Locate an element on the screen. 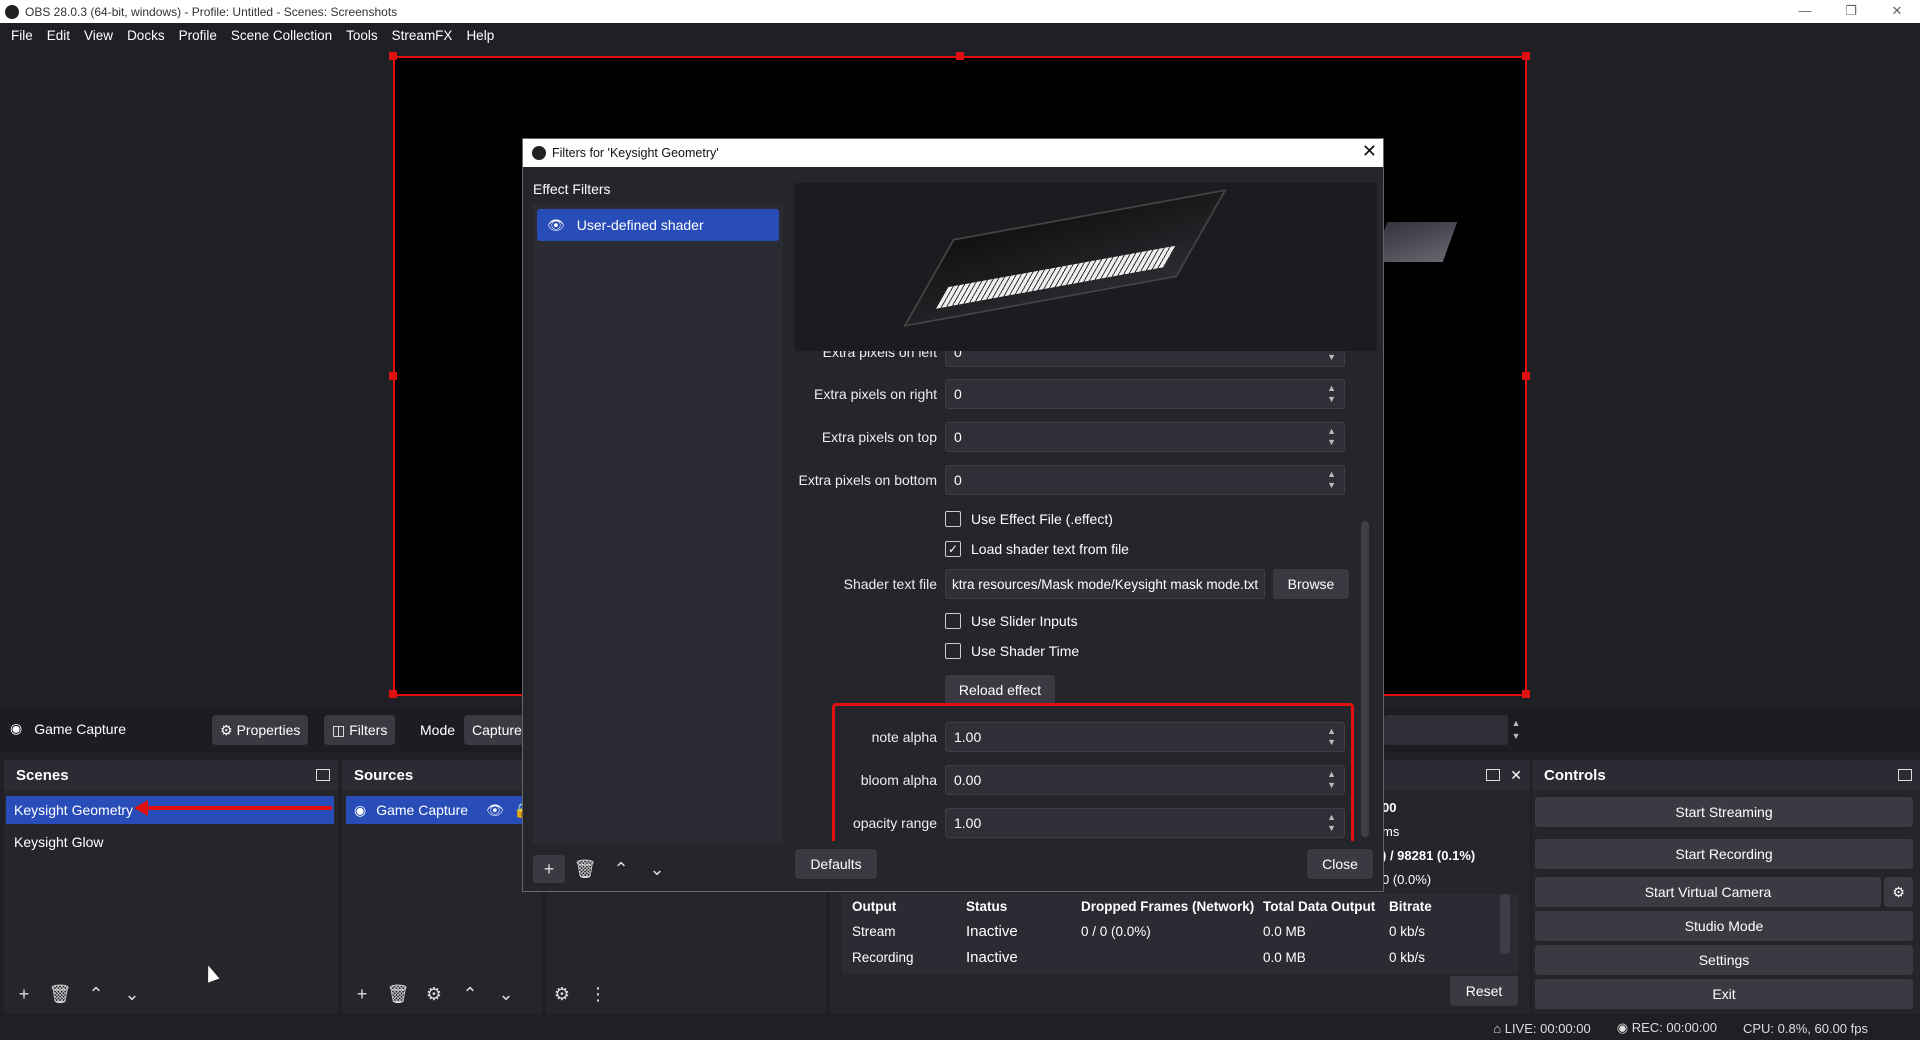 Image resolution: width=1920 pixels, height=1040 pixels. use-effect-file-checkbox: Use Effect File (.effect) is located at coordinates (1029, 519).